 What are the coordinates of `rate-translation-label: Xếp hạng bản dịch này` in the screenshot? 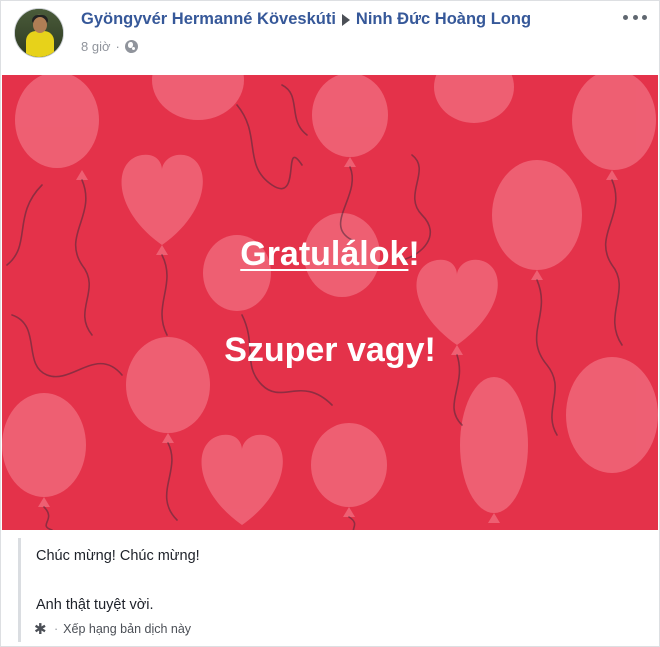 It's located at (127, 629).